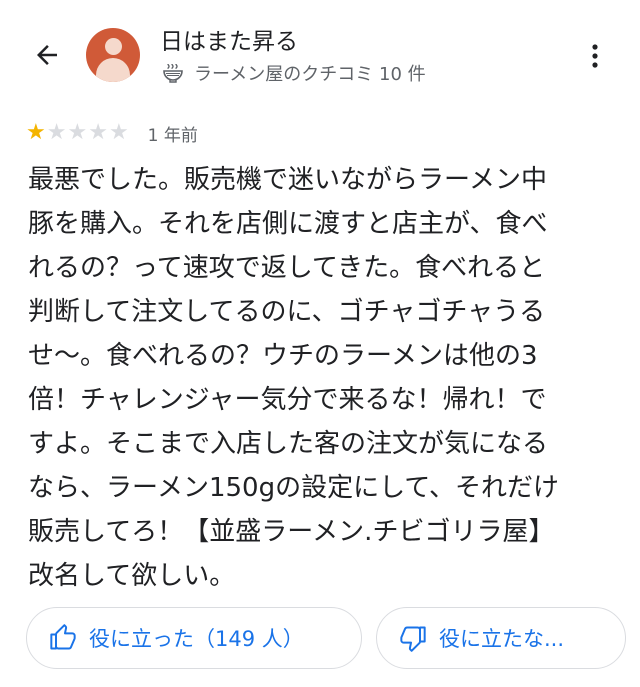 The height and width of the screenshot is (687, 640). Describe the element at coordinates (172, 135) in the screenshot. I see `review-date: 1 年前` at that location.